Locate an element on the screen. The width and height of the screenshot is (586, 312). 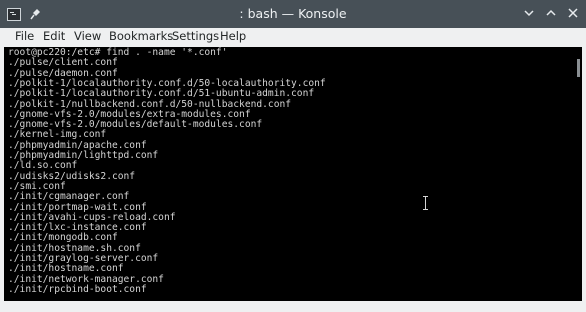
terminal-line: ./init/rpcbind-boot.conf is located at coordinates (77, 289).